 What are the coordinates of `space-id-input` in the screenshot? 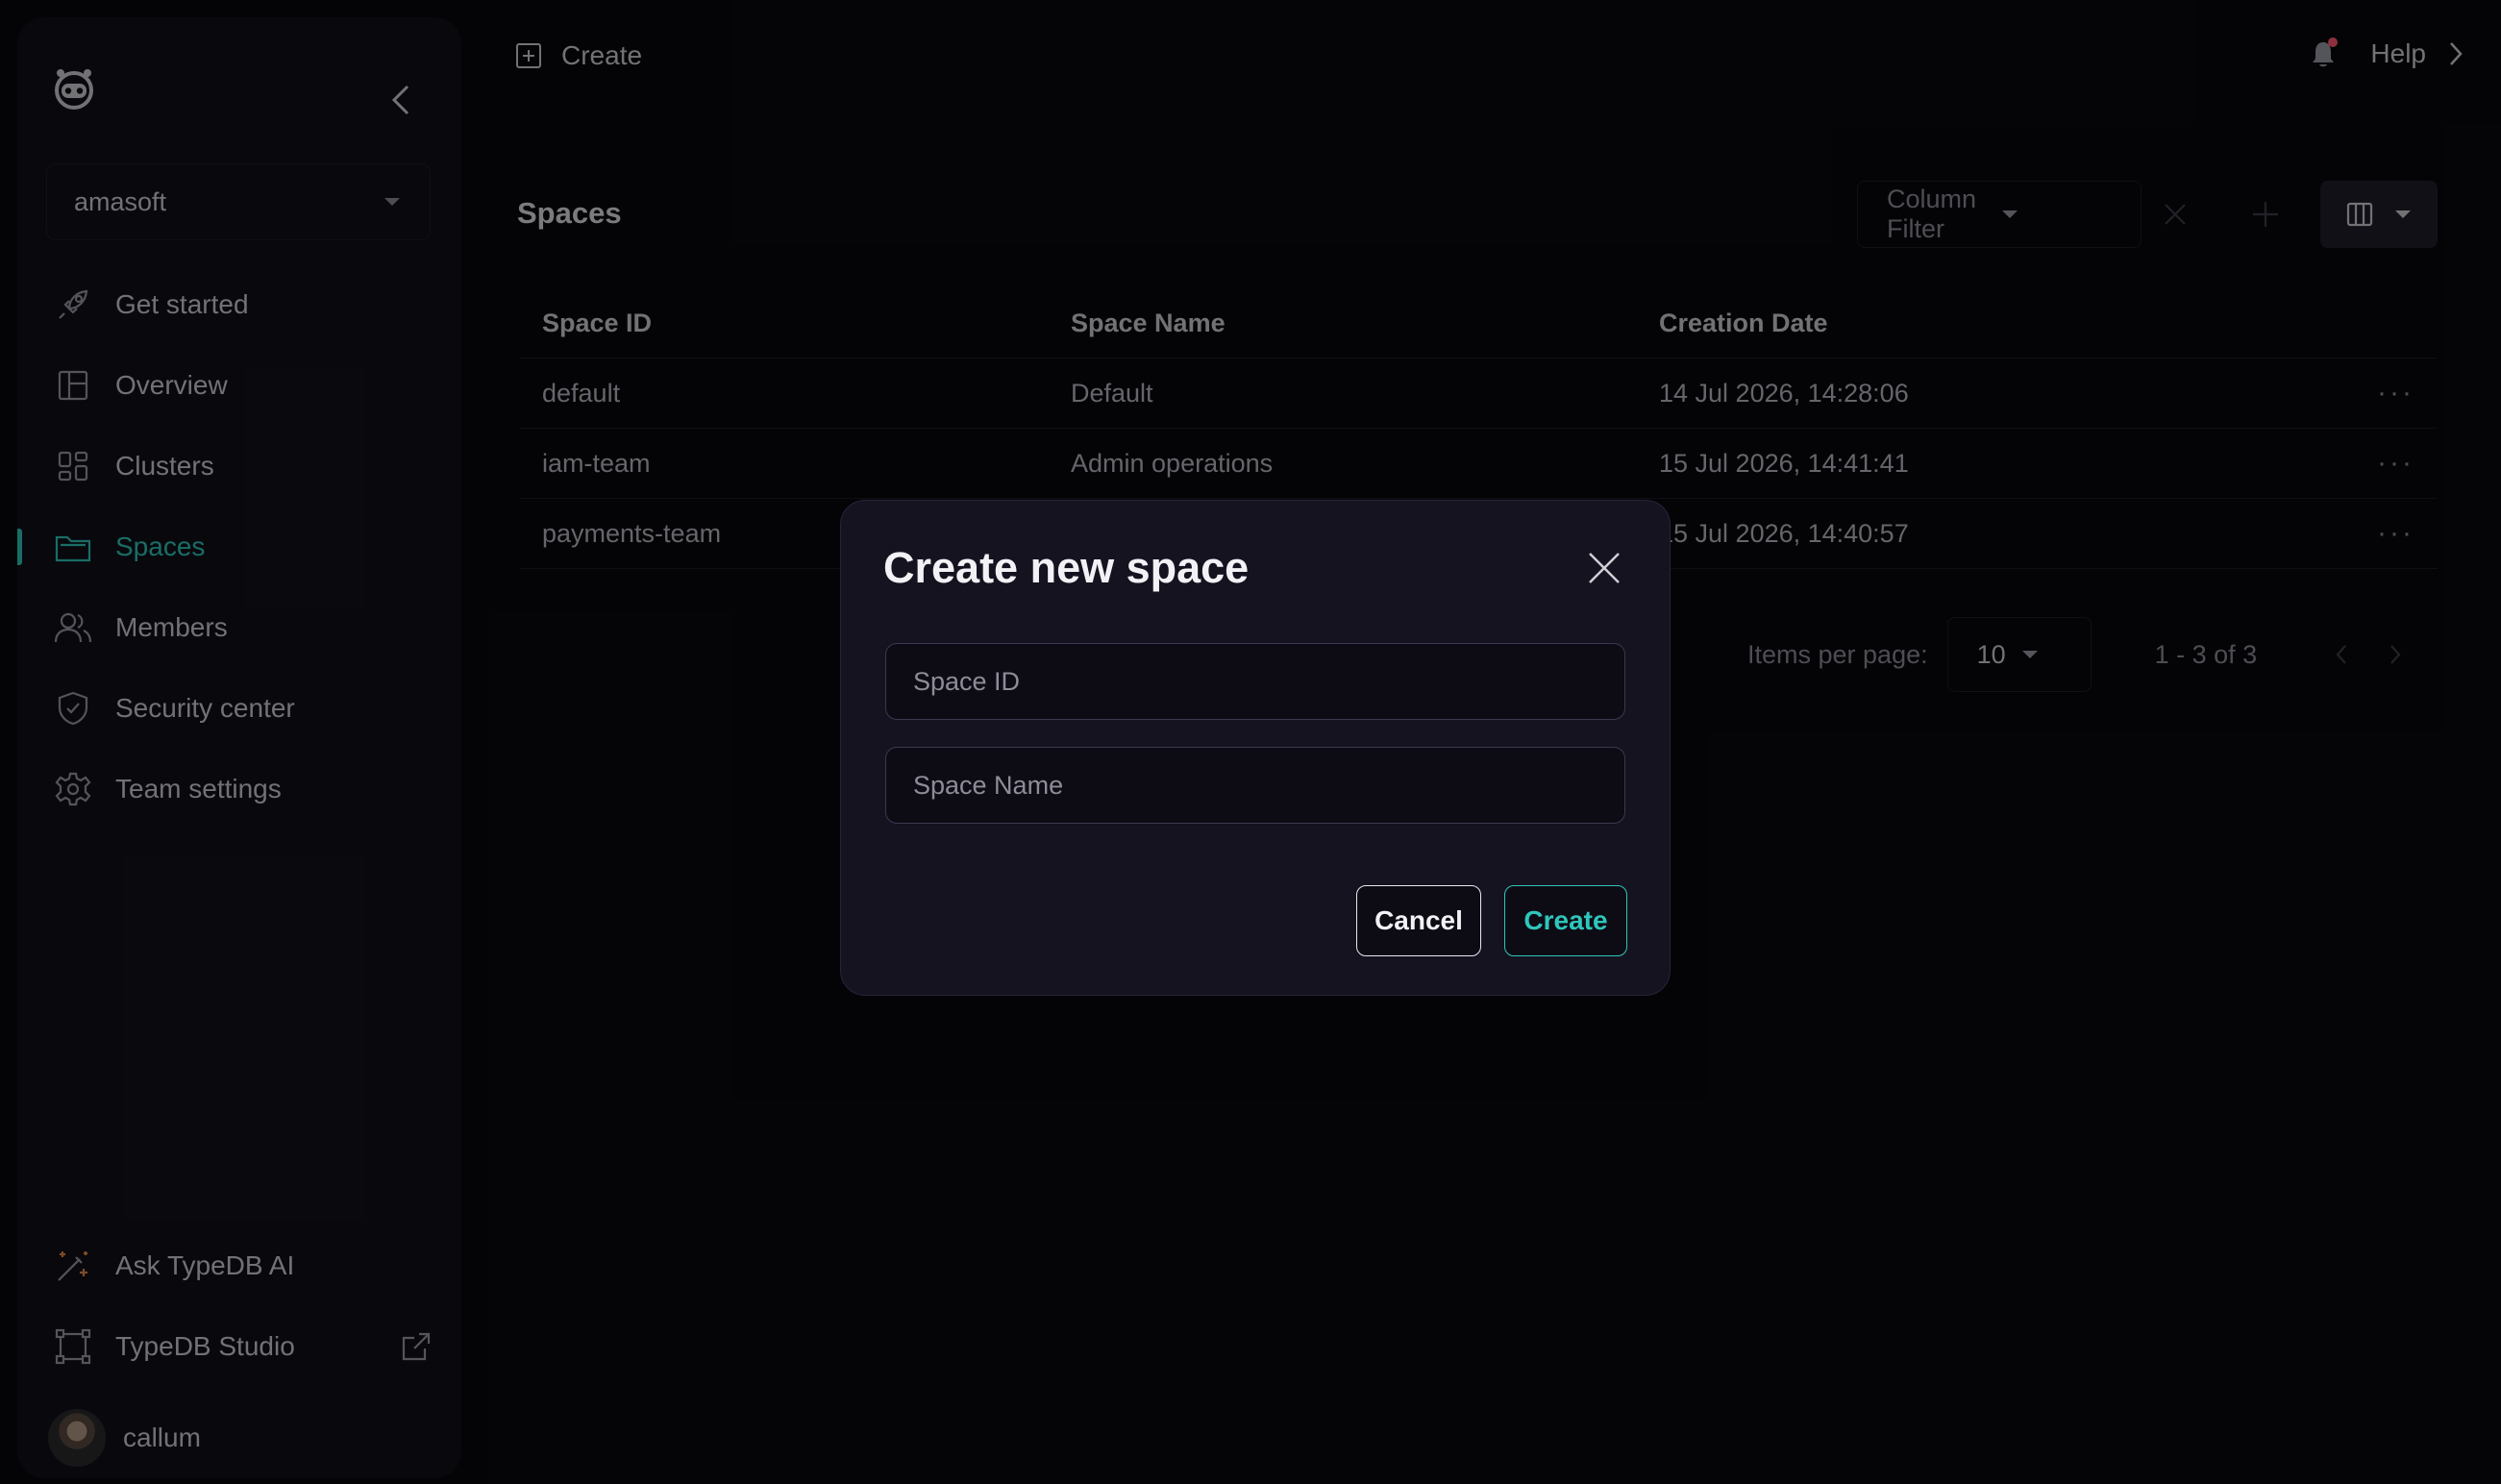 It's located at (1255, 681).